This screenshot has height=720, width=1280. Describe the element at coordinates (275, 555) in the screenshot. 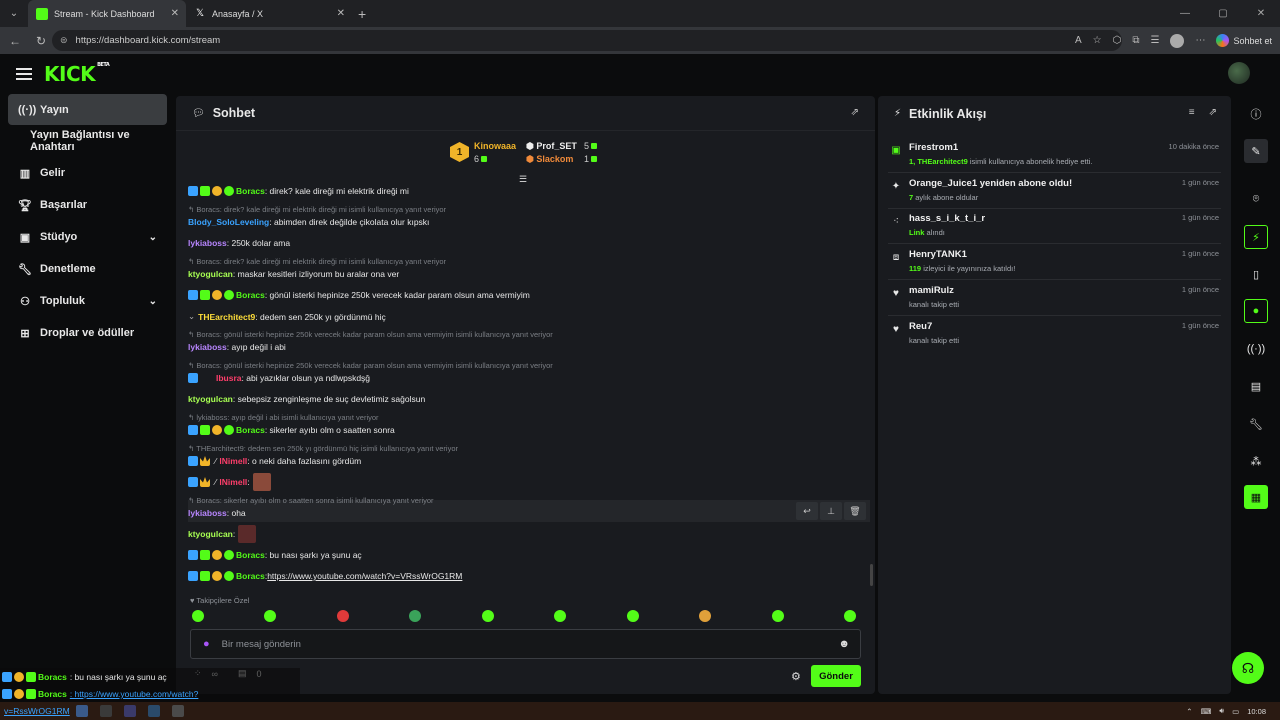

I see `chat-message: Boracs: bu nası şarkı ya şunu aç` at that location.